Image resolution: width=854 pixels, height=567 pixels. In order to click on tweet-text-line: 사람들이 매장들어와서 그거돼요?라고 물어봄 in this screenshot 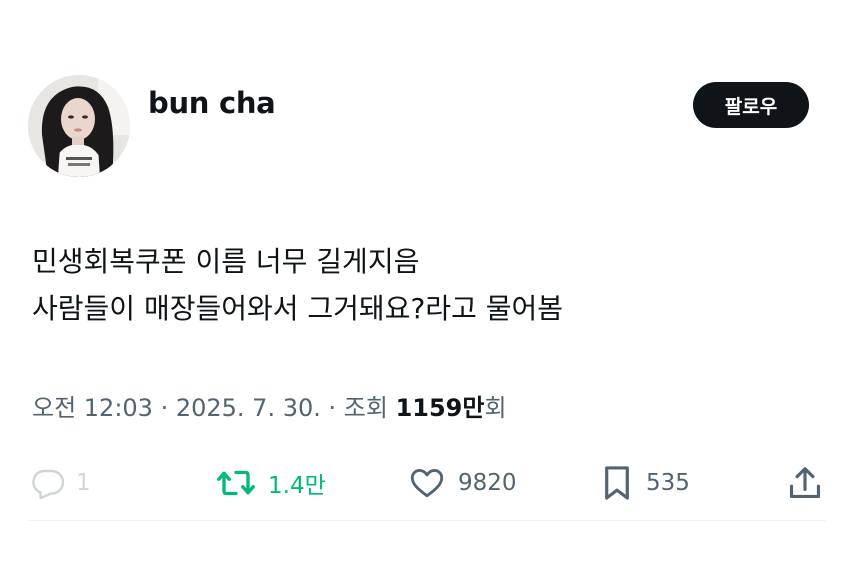, I will do `click(298, 308)`.